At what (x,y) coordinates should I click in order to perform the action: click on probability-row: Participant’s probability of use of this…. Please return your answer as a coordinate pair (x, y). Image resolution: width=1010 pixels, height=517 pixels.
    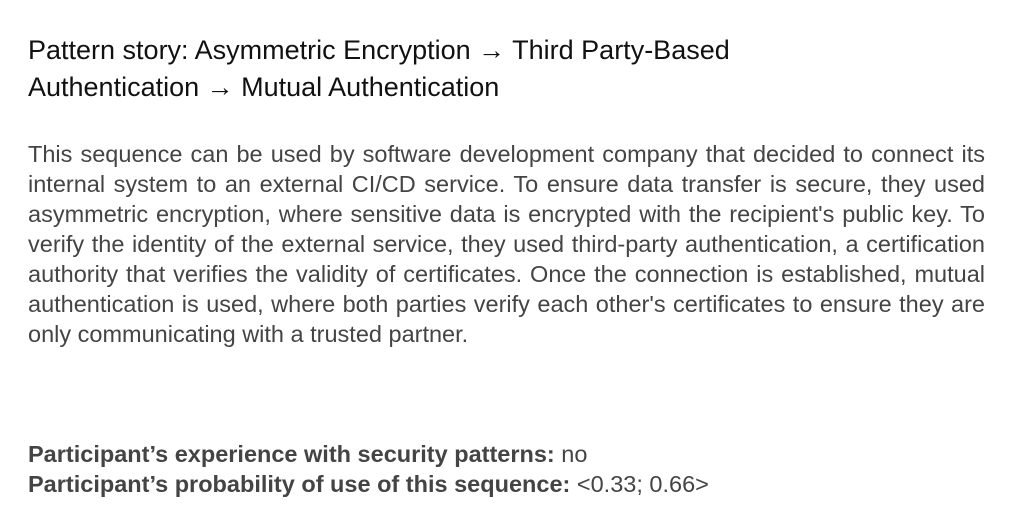
    Looking at the image, I should click on (506, 484).